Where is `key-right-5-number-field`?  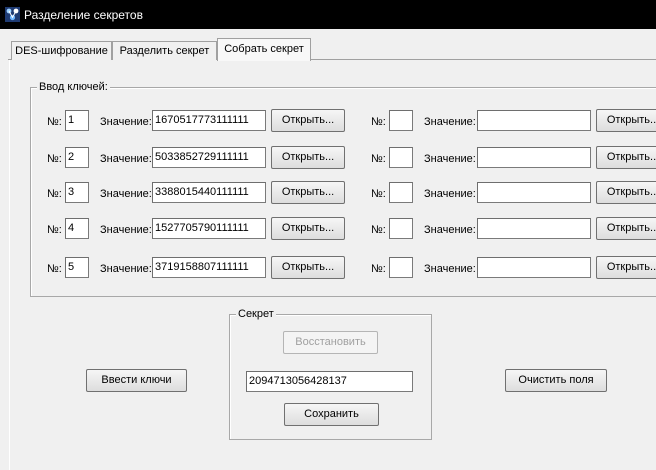
key-right-5-number-field is located at coordinates (401, 267).